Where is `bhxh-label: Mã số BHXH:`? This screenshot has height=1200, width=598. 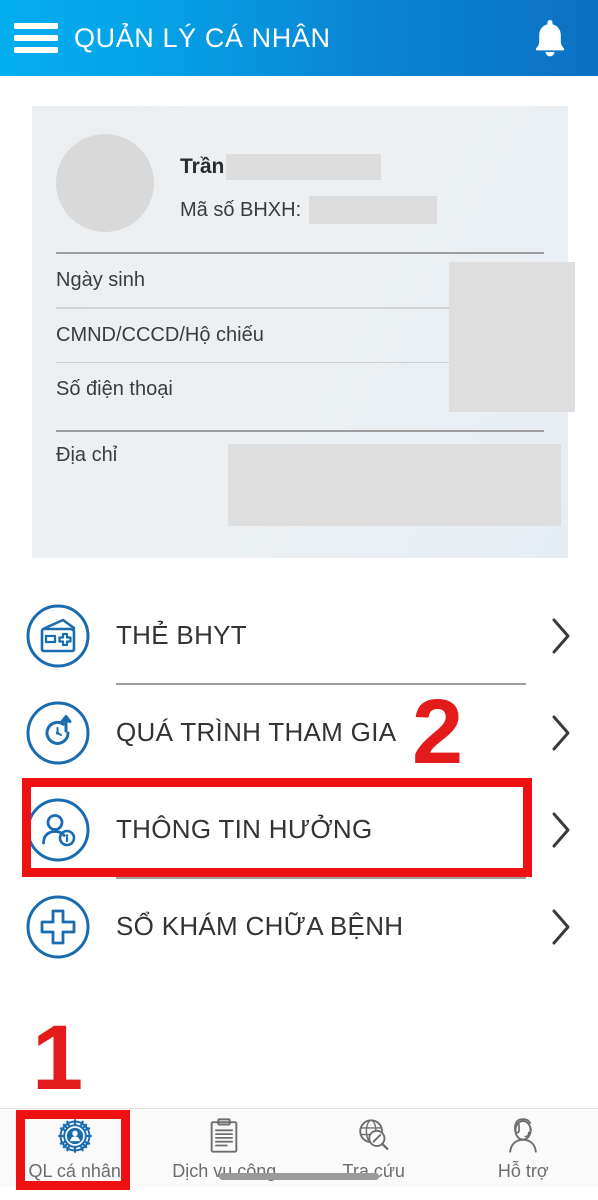 bhxh-label: Mã số BHXH: is located at coordinates (241, 209).